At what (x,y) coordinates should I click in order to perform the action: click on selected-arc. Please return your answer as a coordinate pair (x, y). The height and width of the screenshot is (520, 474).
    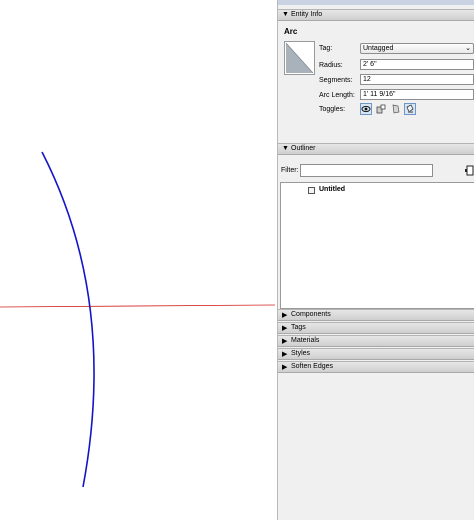
    Looking at the image, I should click on (68, 319).